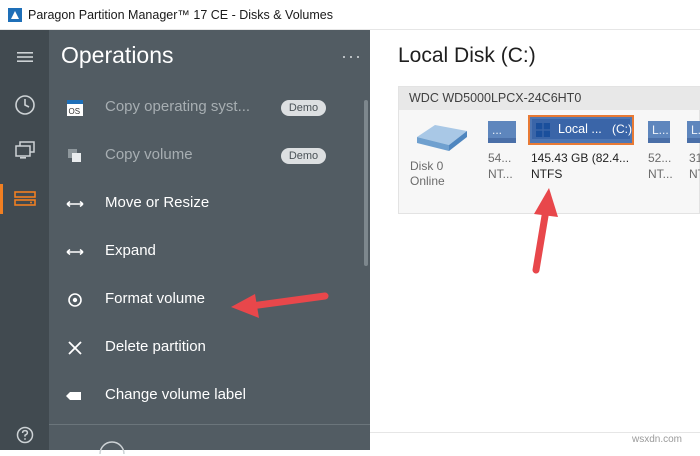 This screenshot has width=700, height=456. What do you see at coordinates (366, 183) in the screenshot?
I see `operations-scrollbar` at bounding box center [366, 183].